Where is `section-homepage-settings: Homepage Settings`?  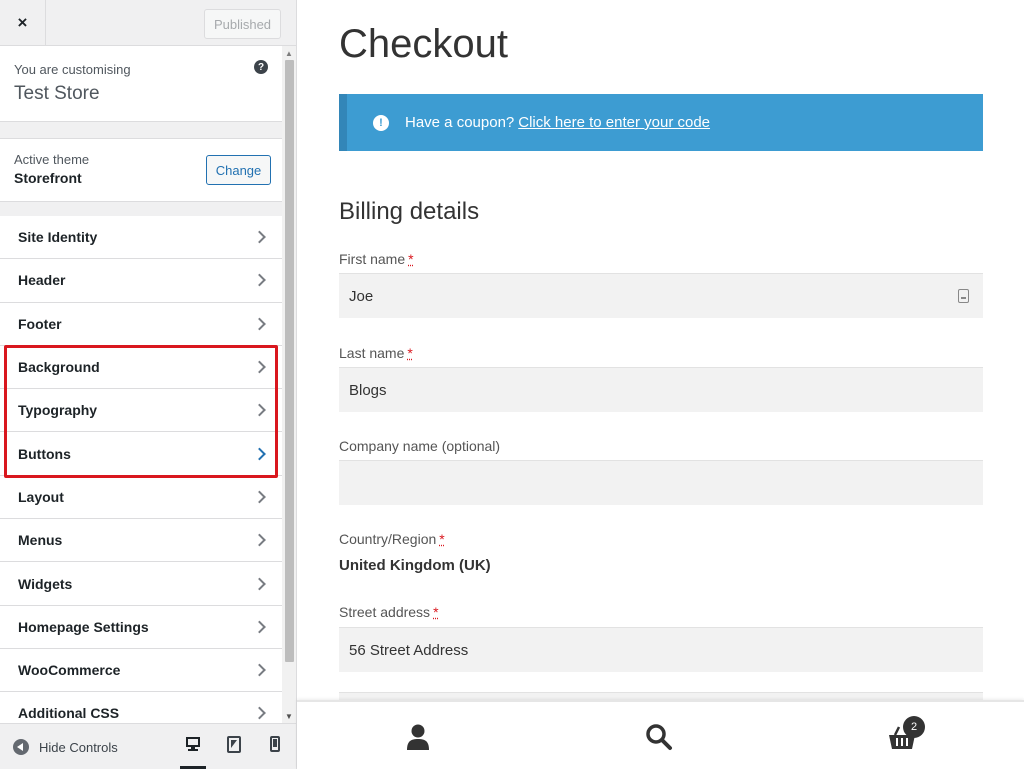 section-homepage-settings: Homepage Settings is located at coordinates (141, 627).